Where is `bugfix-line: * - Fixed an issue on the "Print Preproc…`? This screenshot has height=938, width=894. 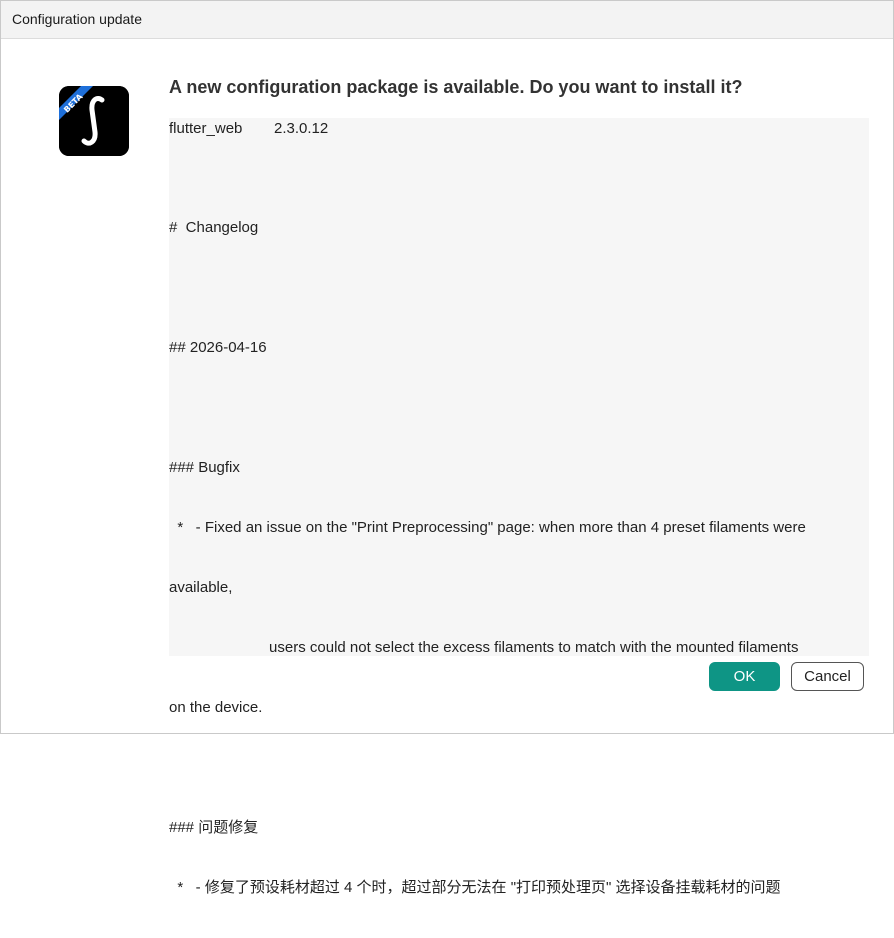 bugfix-line: * - Fixed an issue on the "Print Preproc… is located at coordinates (487, 527).